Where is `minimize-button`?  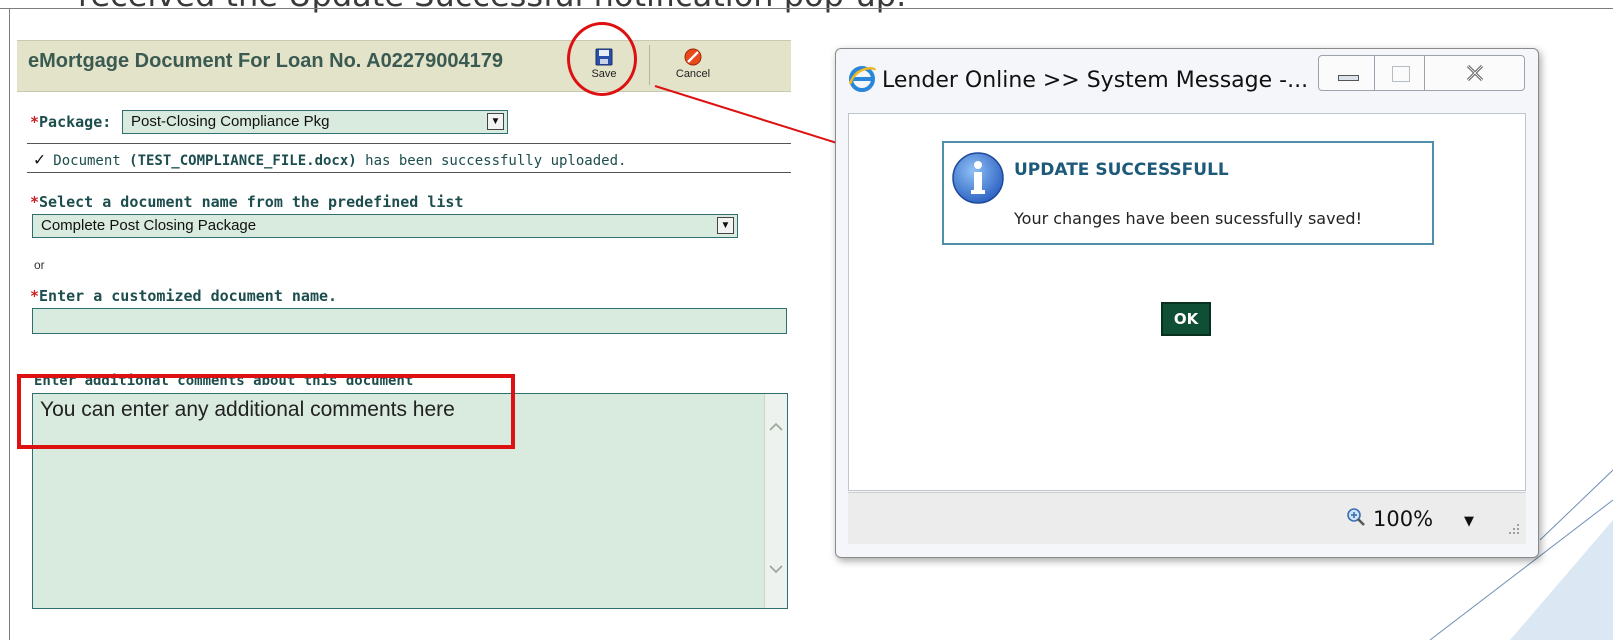
minimize-button is located at coordinates (1346, 73).